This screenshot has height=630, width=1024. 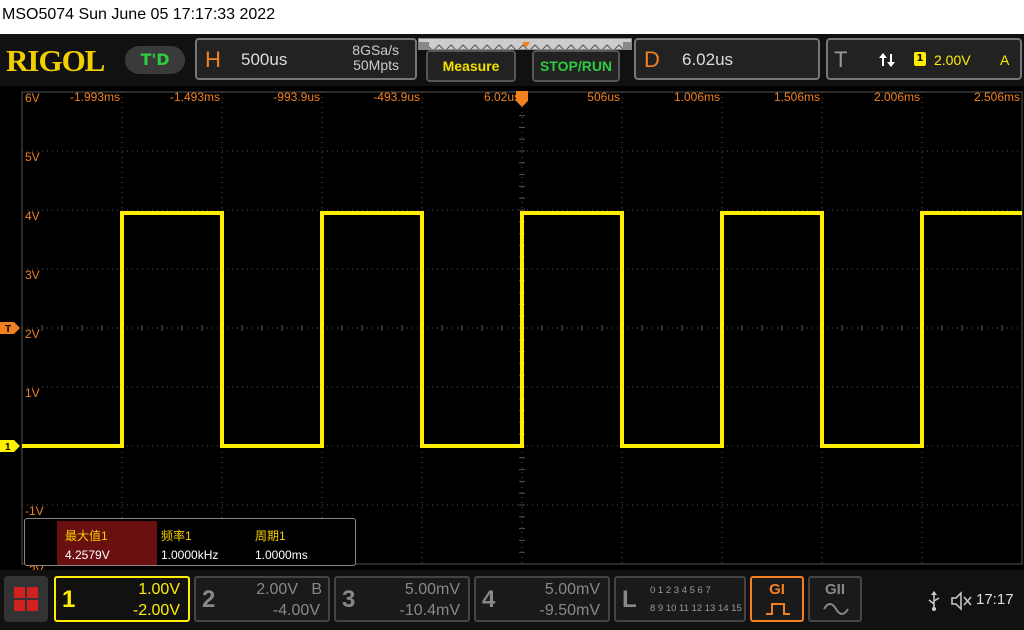 I want to click on memory-position-strip, so click(x=525, y=44).